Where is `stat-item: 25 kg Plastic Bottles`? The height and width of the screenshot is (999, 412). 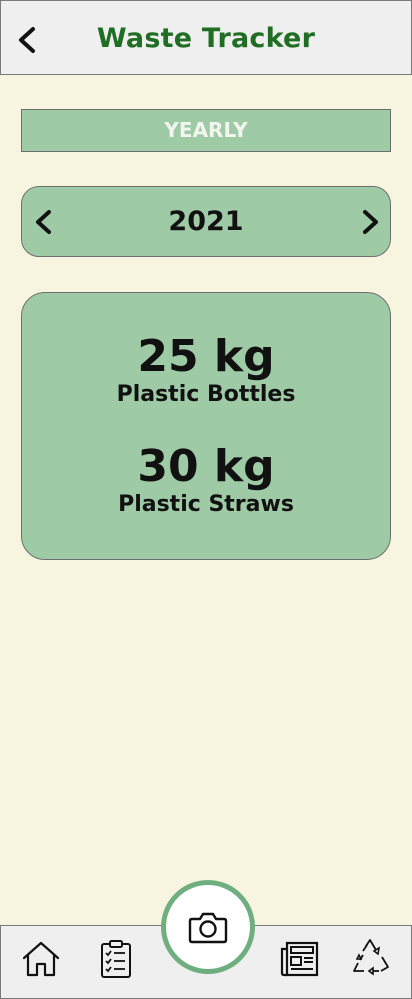
stat-item: 25 kg Plastic Bottles is located at coordinates (206, 371).